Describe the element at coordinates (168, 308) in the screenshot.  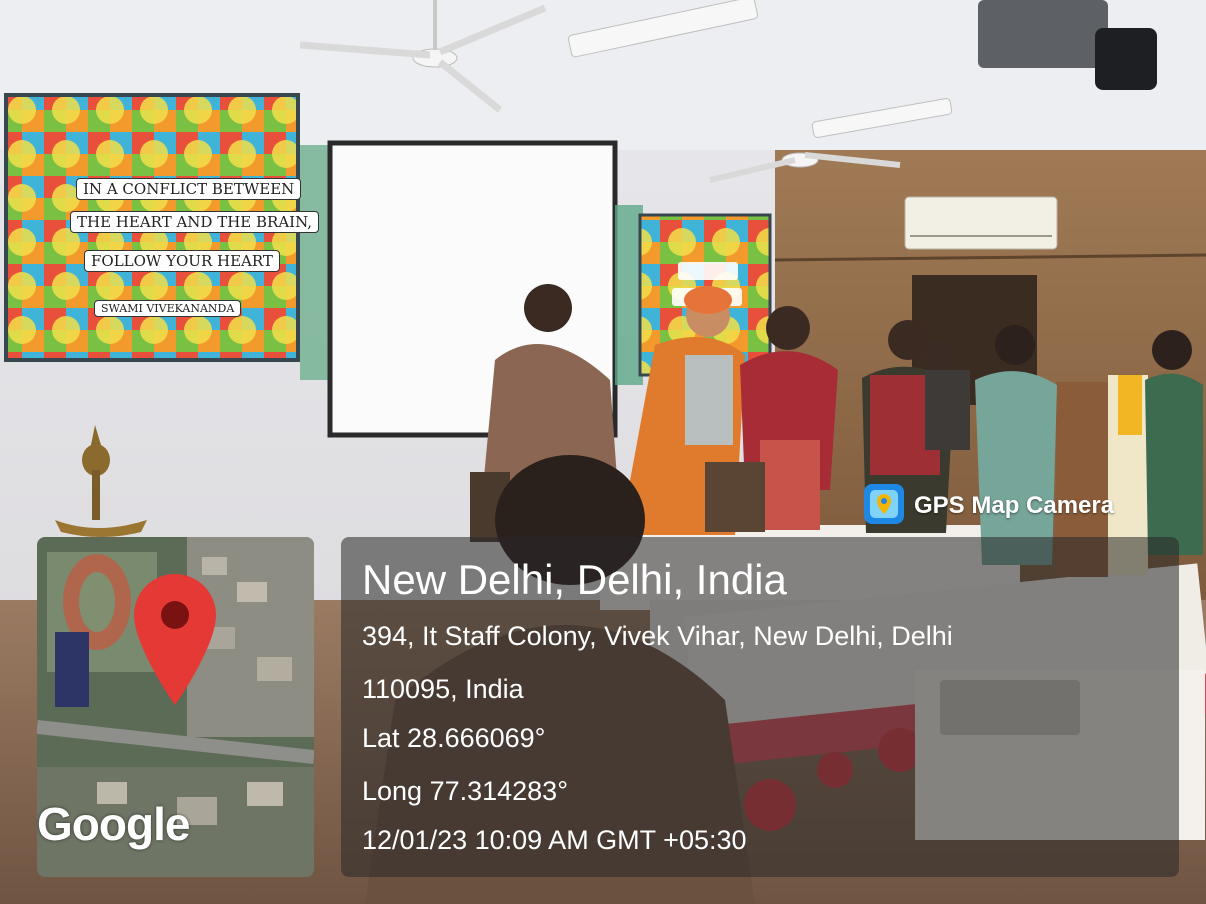
I see `poster-quote-author: SWAMI VIVEKANANDA` at that location.